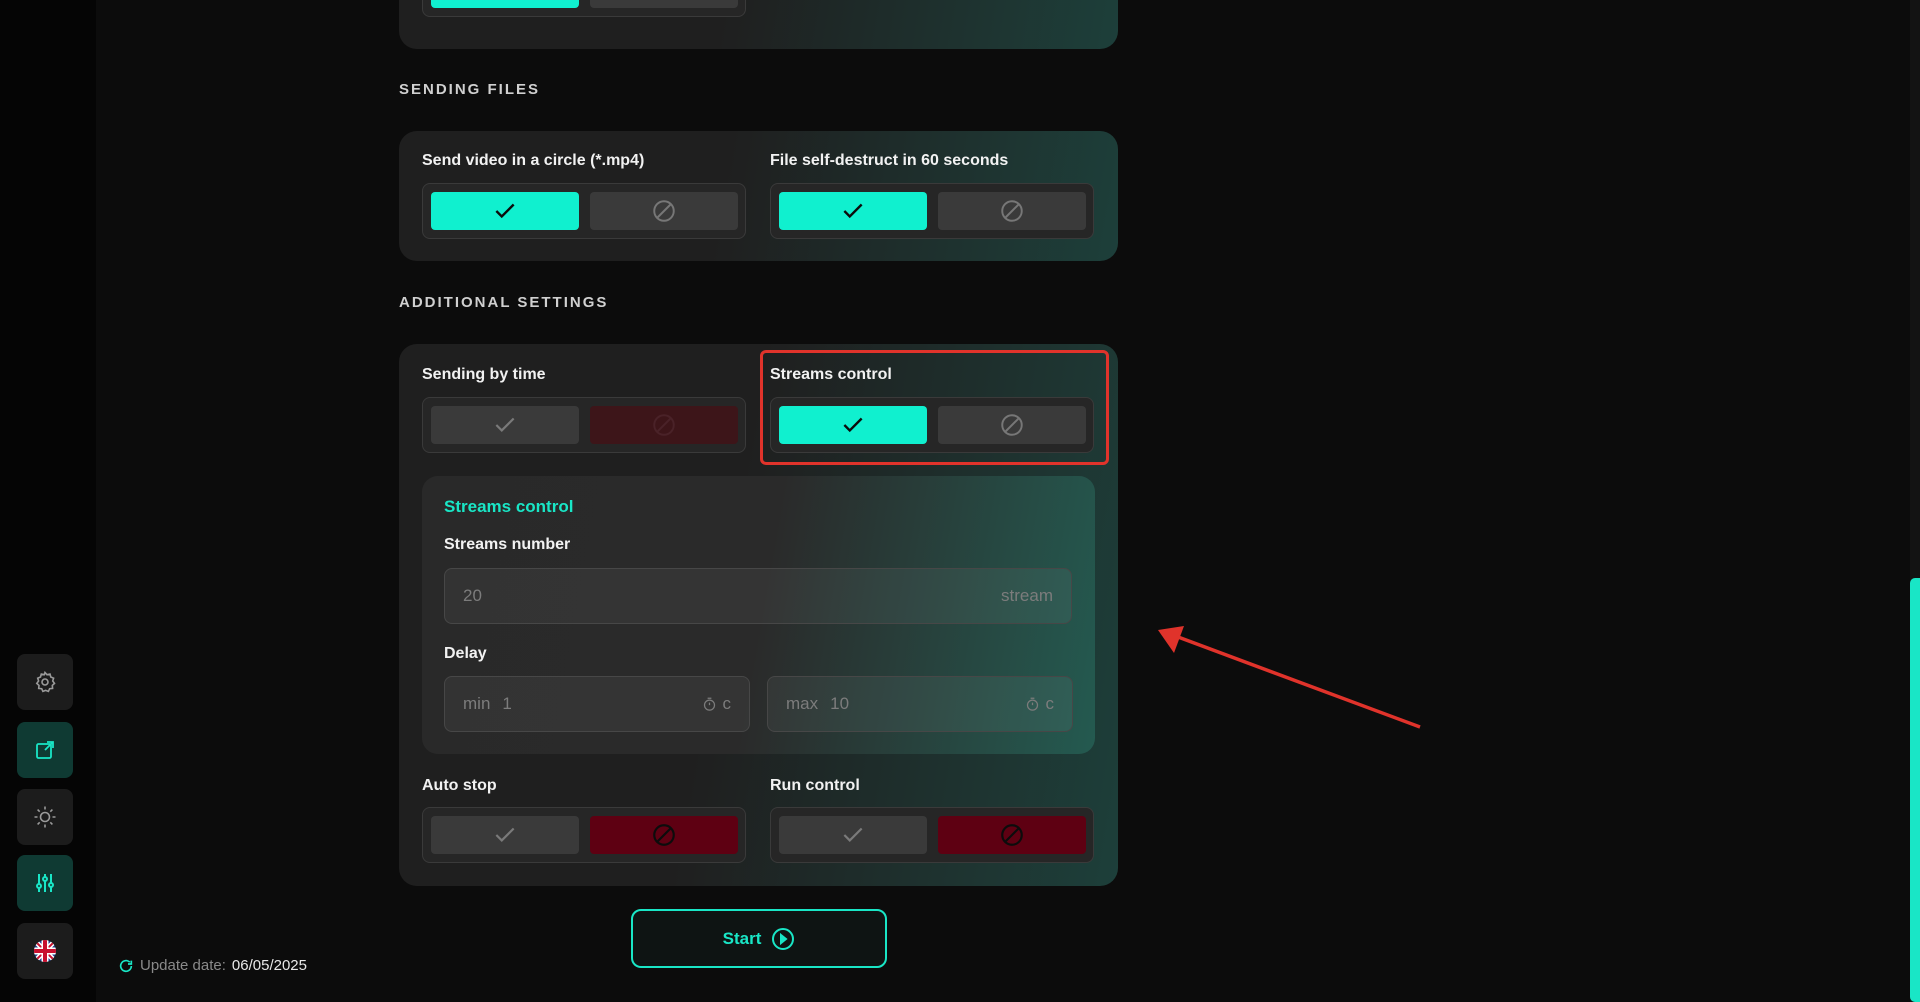 The width and height of the screenshot is (1920, 1002). What do you see at coordinates (484, 374) in the screenshot?
I see `sending-by-time-label: Sending by time` at bounding box center [484, 374].